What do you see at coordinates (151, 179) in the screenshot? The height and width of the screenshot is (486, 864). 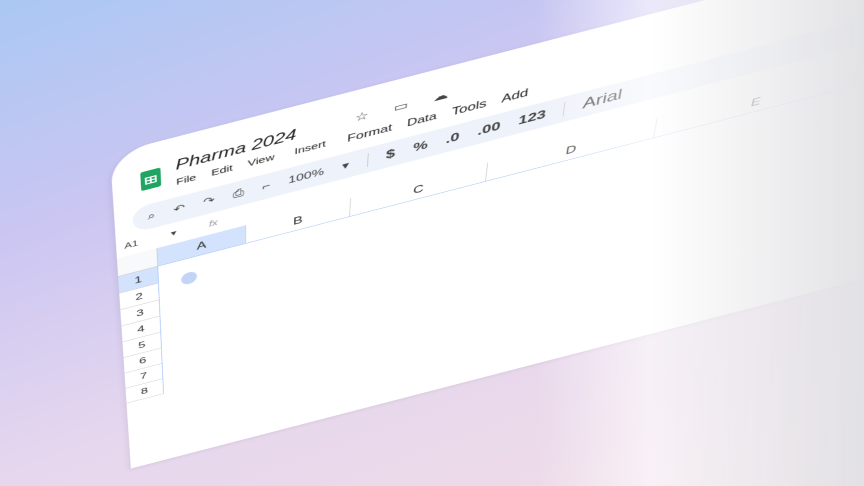 I see `sheets-logo-icon` at bounding box center [151, 179].